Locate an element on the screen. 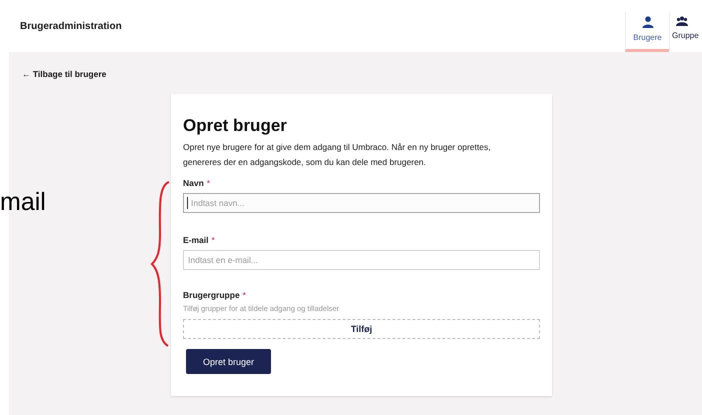 This screenshot has width=702, height=415. nav-tab: Brugere is located at coordinates (647, 32).